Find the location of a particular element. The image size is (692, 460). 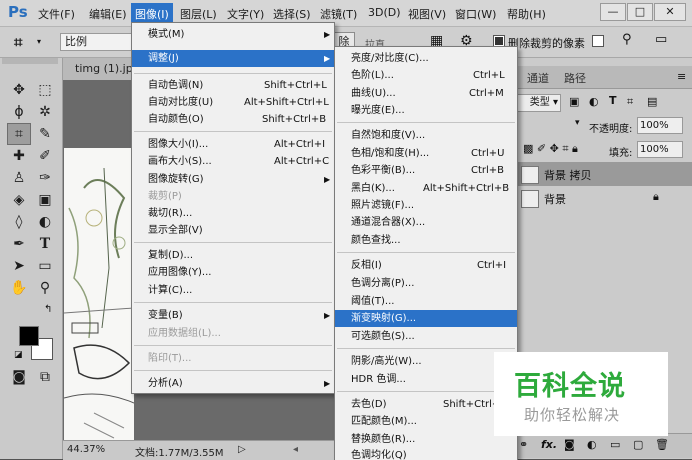

workspace-icon: ▭ is located at coordinates (661, 39).